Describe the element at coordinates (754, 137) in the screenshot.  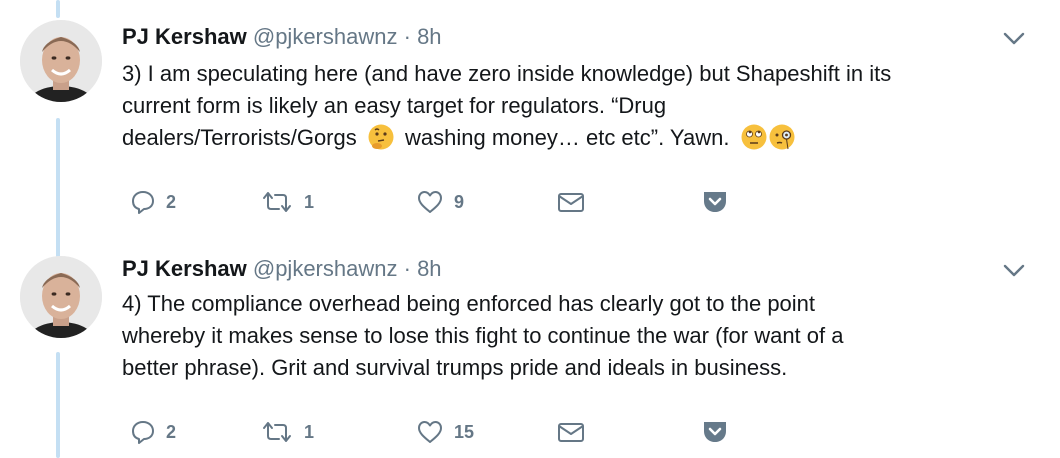
I see `face-with-rolling-eyes-icon` at that location.